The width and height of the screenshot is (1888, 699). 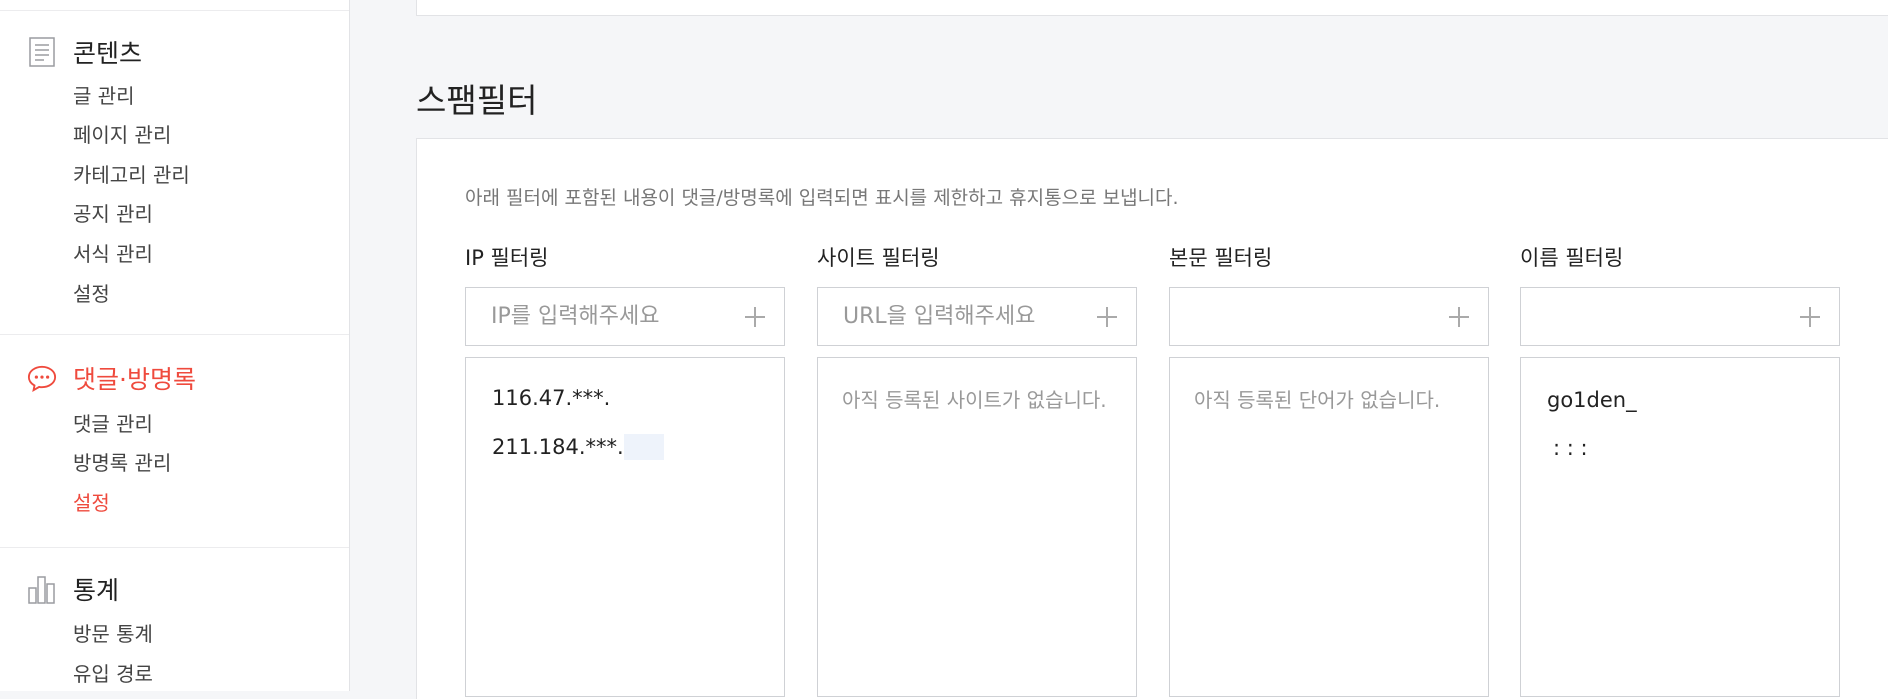 I want to click on list-item: 211.184.***., so click(x=578, y=447).